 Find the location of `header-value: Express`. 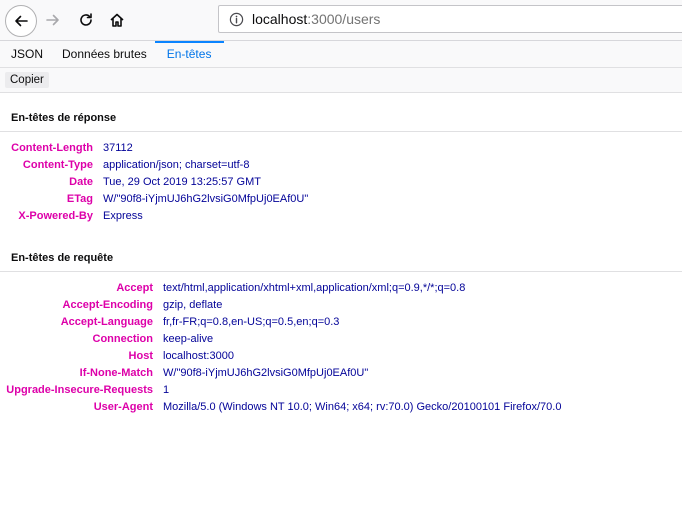

header-value: Express is located at coordinates (123, 216).